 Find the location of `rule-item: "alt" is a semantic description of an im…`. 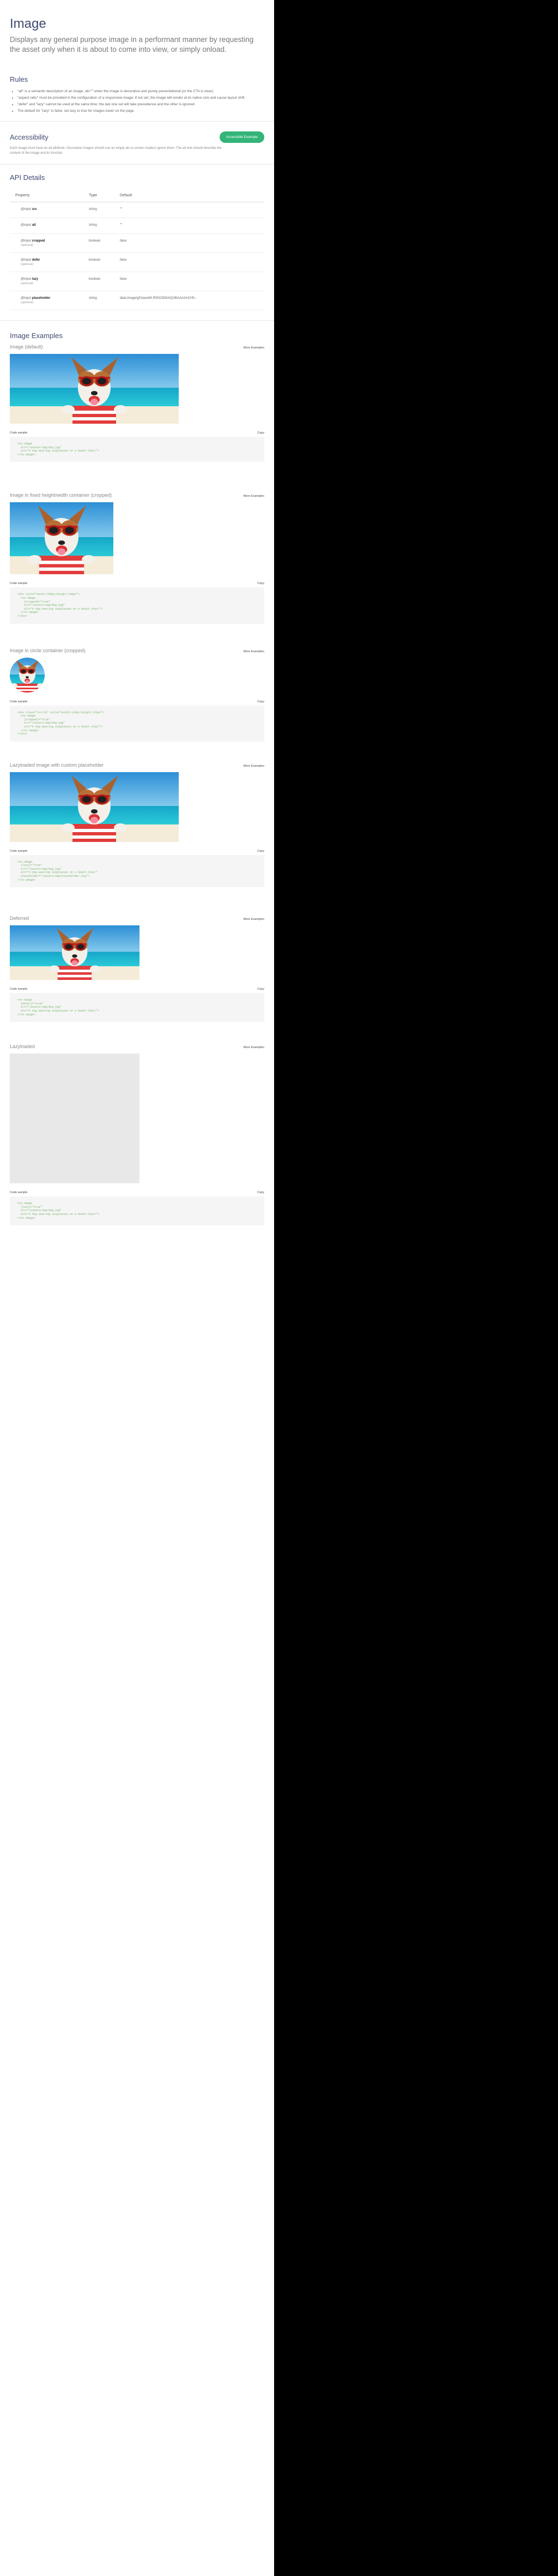

rule-item: "alt" is a semantic description of an im… is located at coordinates (140, 91).